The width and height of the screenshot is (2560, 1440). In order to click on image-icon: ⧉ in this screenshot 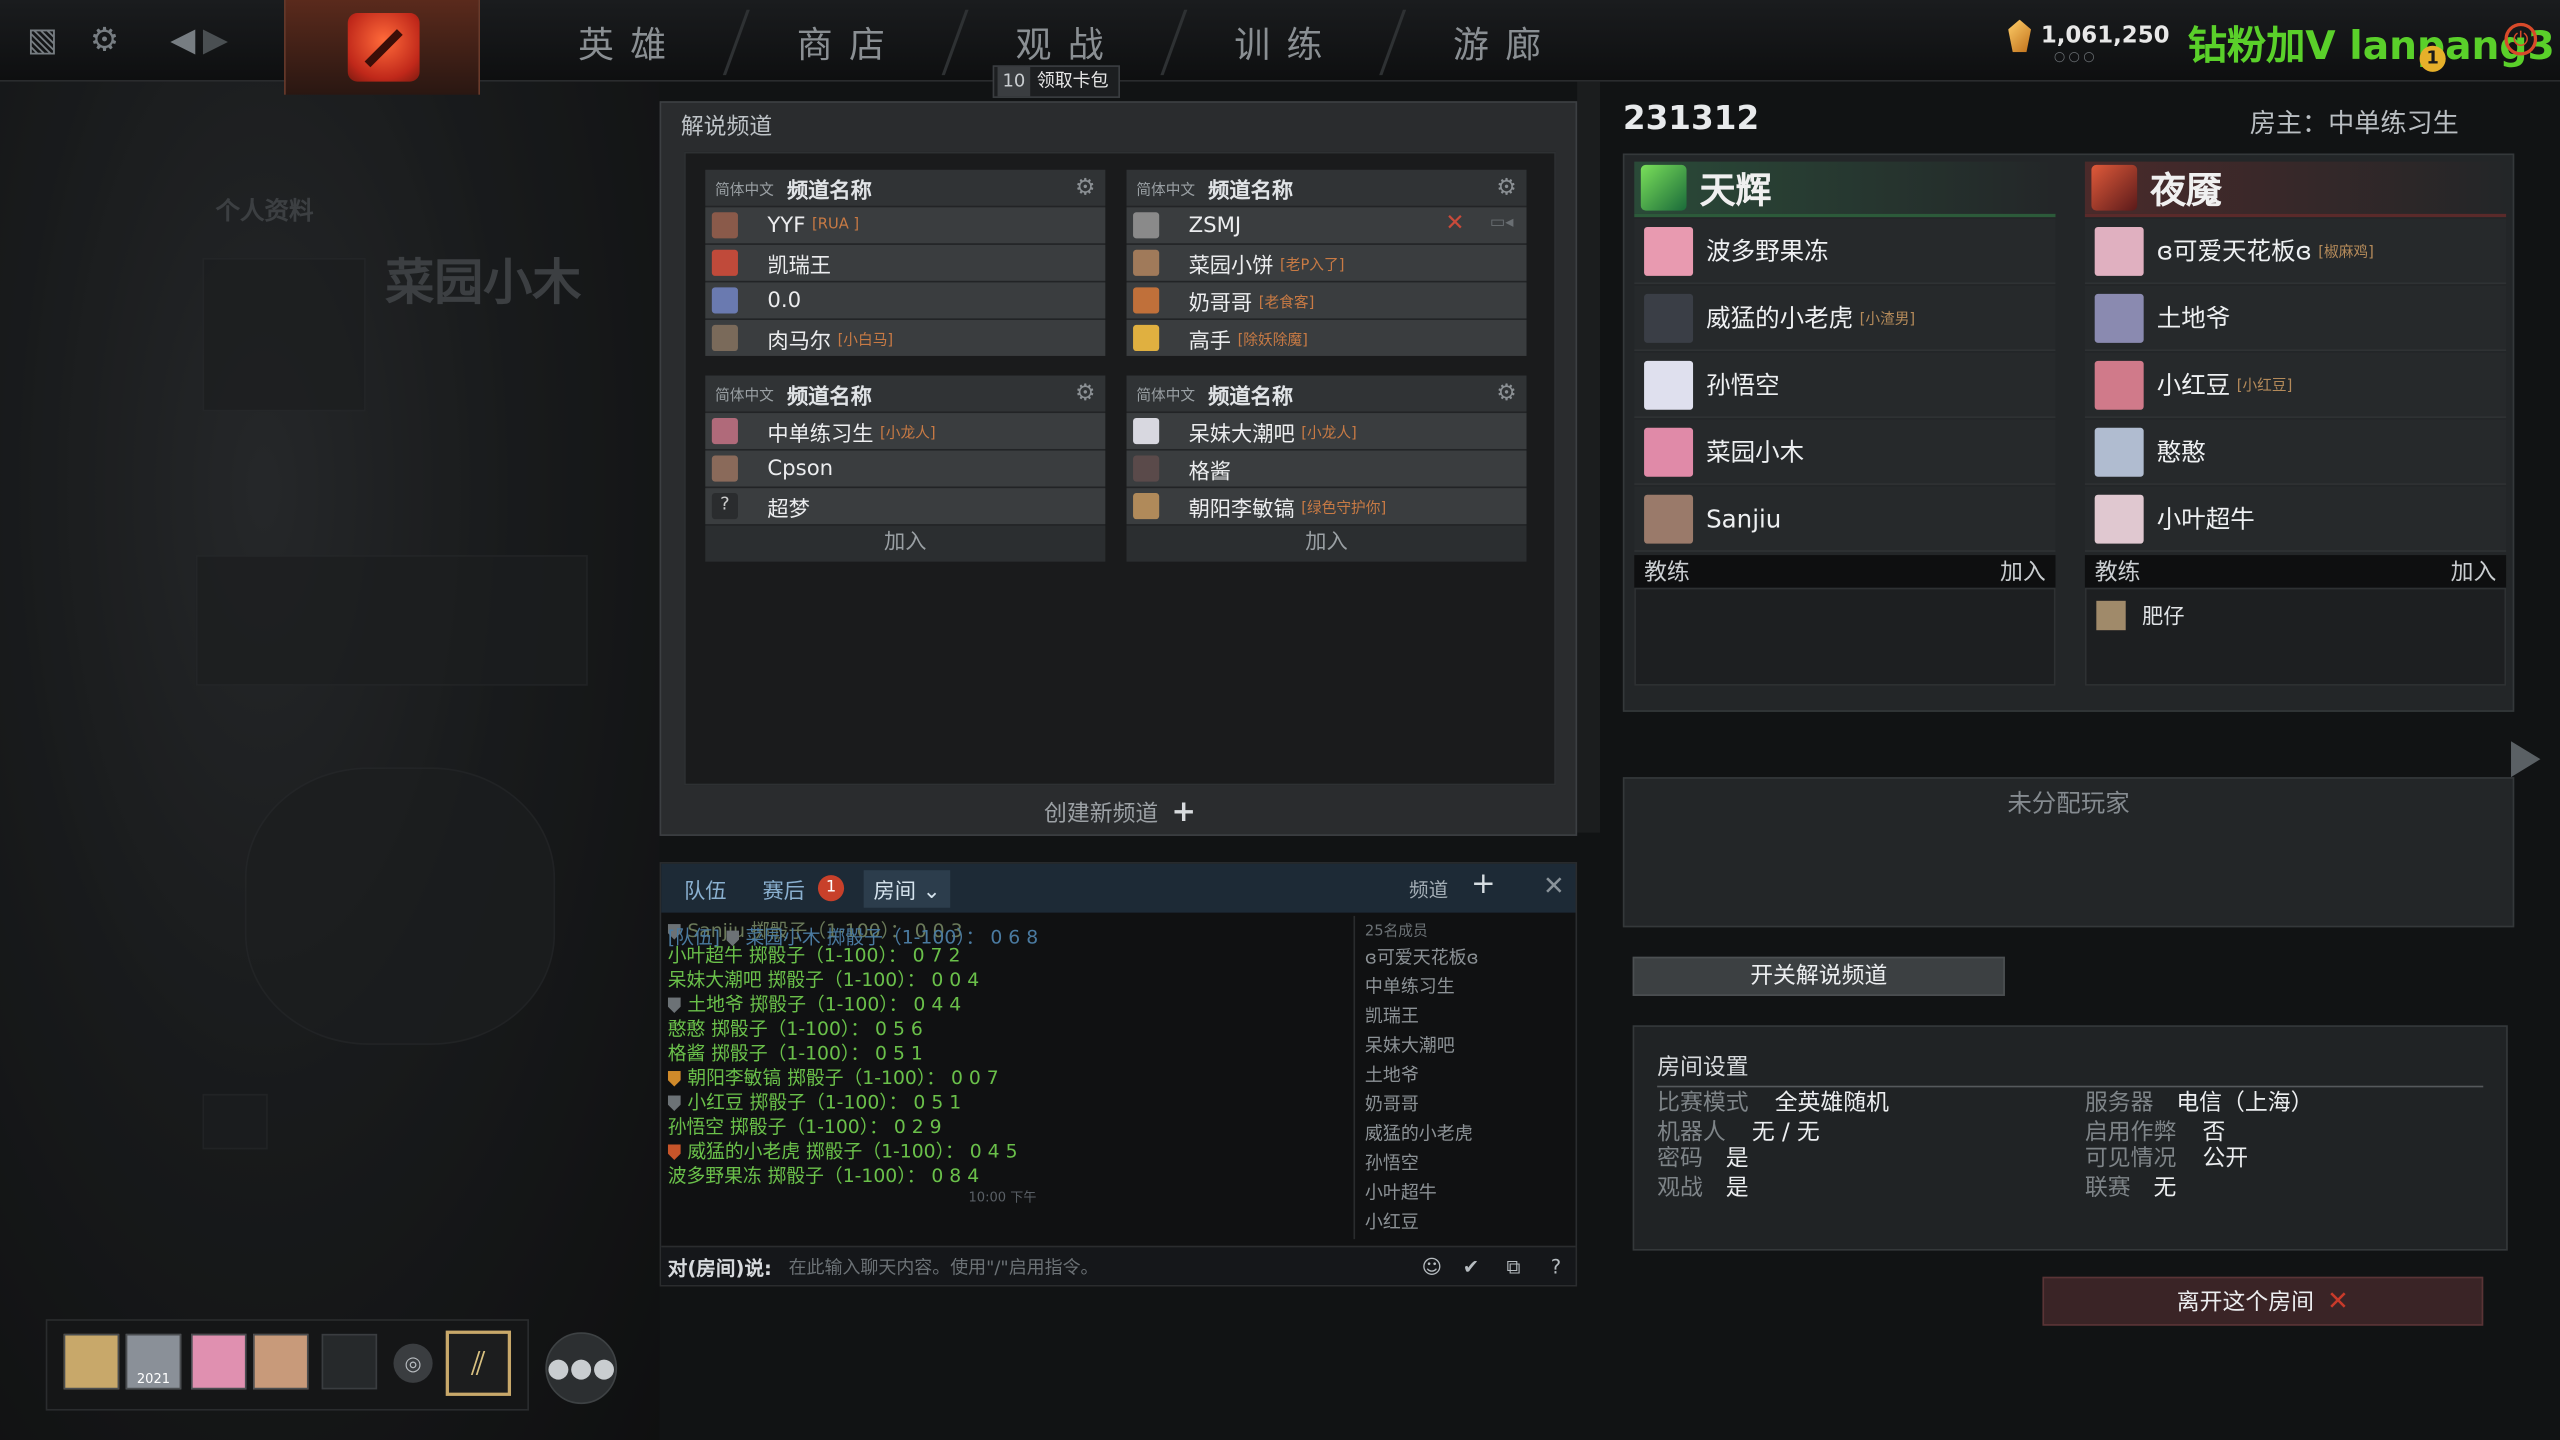, I will do `click(1513, 1267)`.